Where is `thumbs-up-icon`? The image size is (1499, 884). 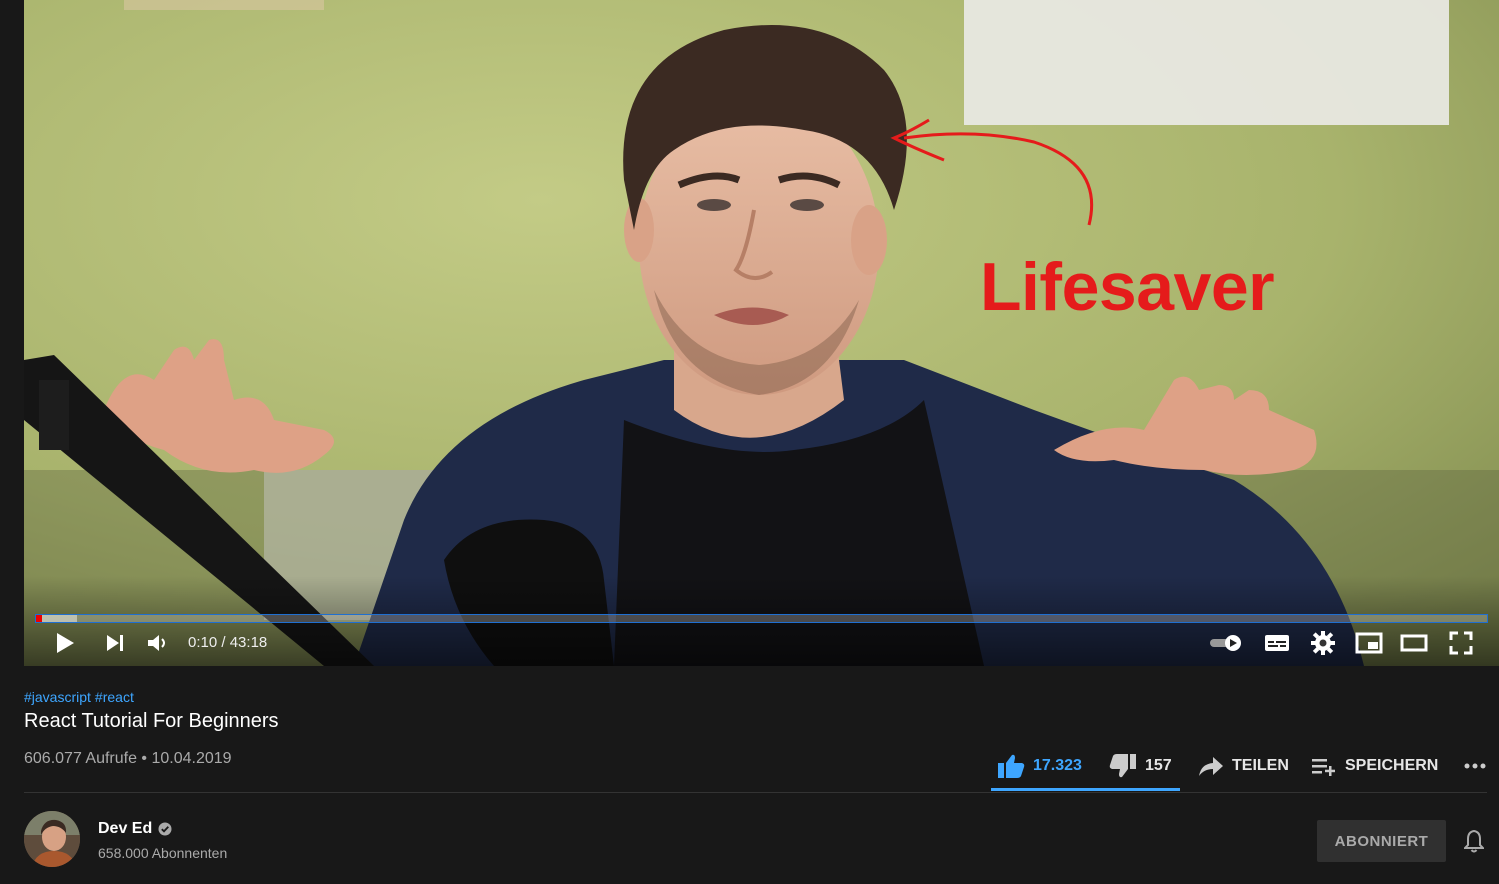 thumbs-up-icon is located at coordinates (1011, 766).